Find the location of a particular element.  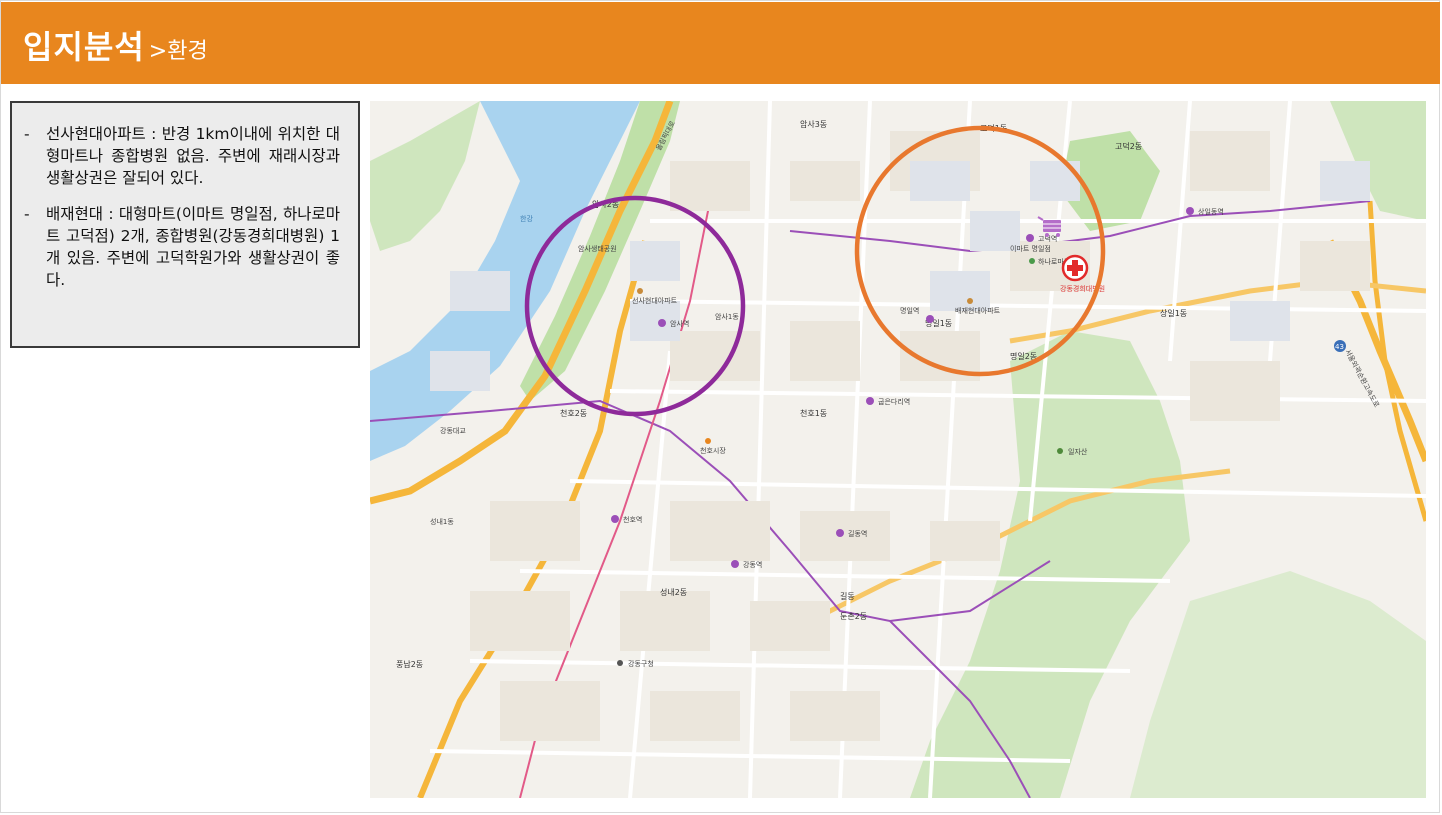

svg-text: 43 is located at coordinates (1339, 347).